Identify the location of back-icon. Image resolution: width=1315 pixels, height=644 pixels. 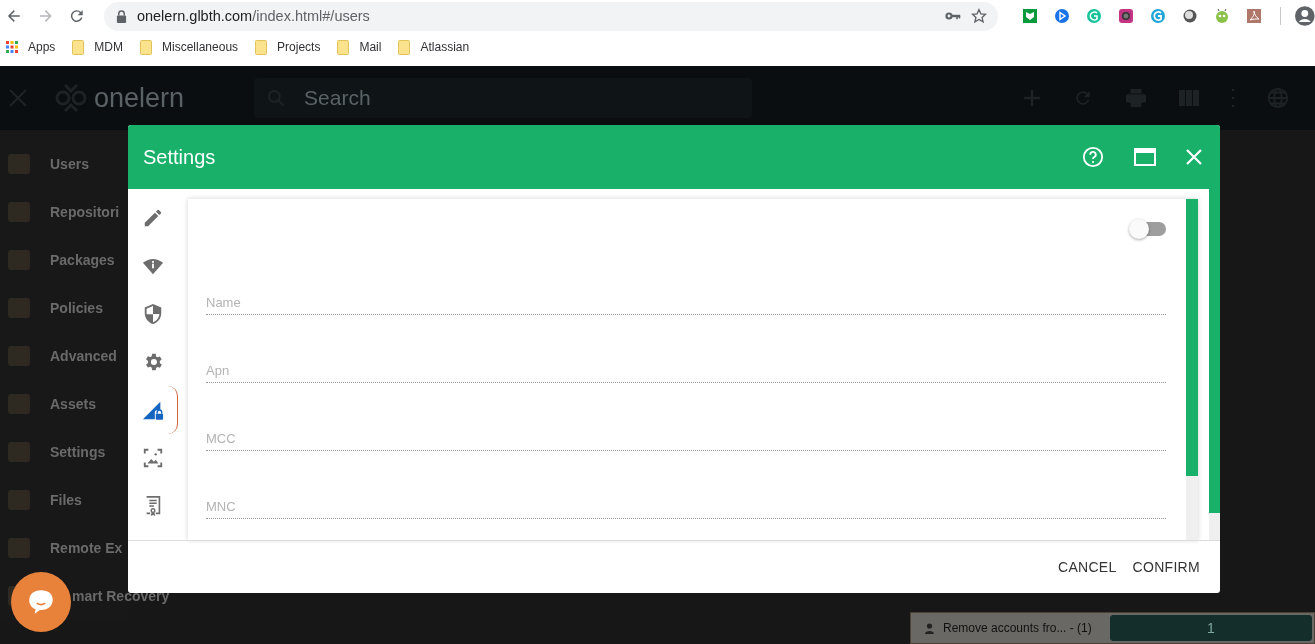
(14, 16).